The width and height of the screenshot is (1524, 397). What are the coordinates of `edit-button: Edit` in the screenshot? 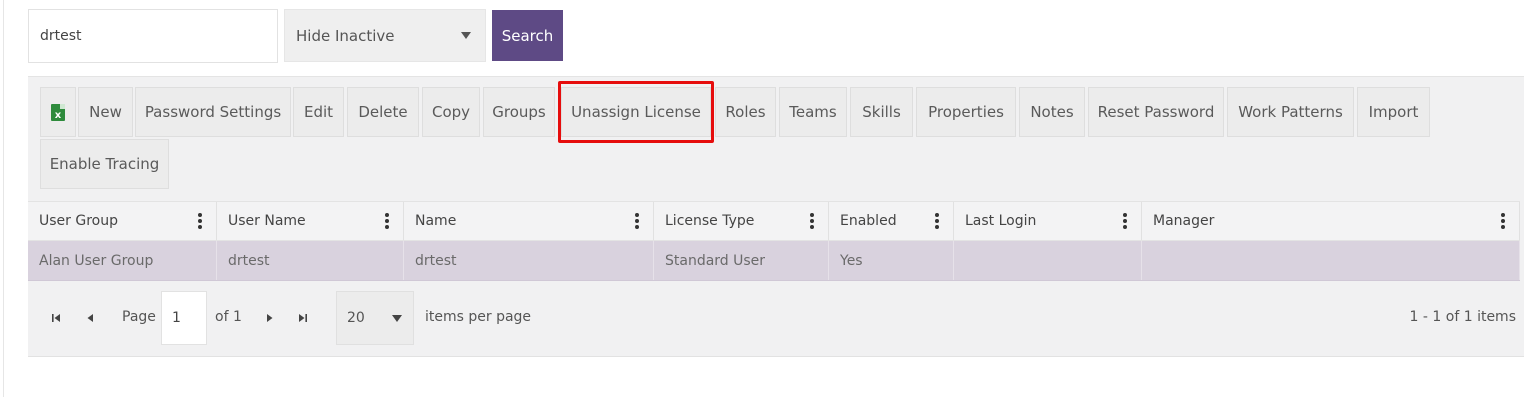 It's located at (318, 112).